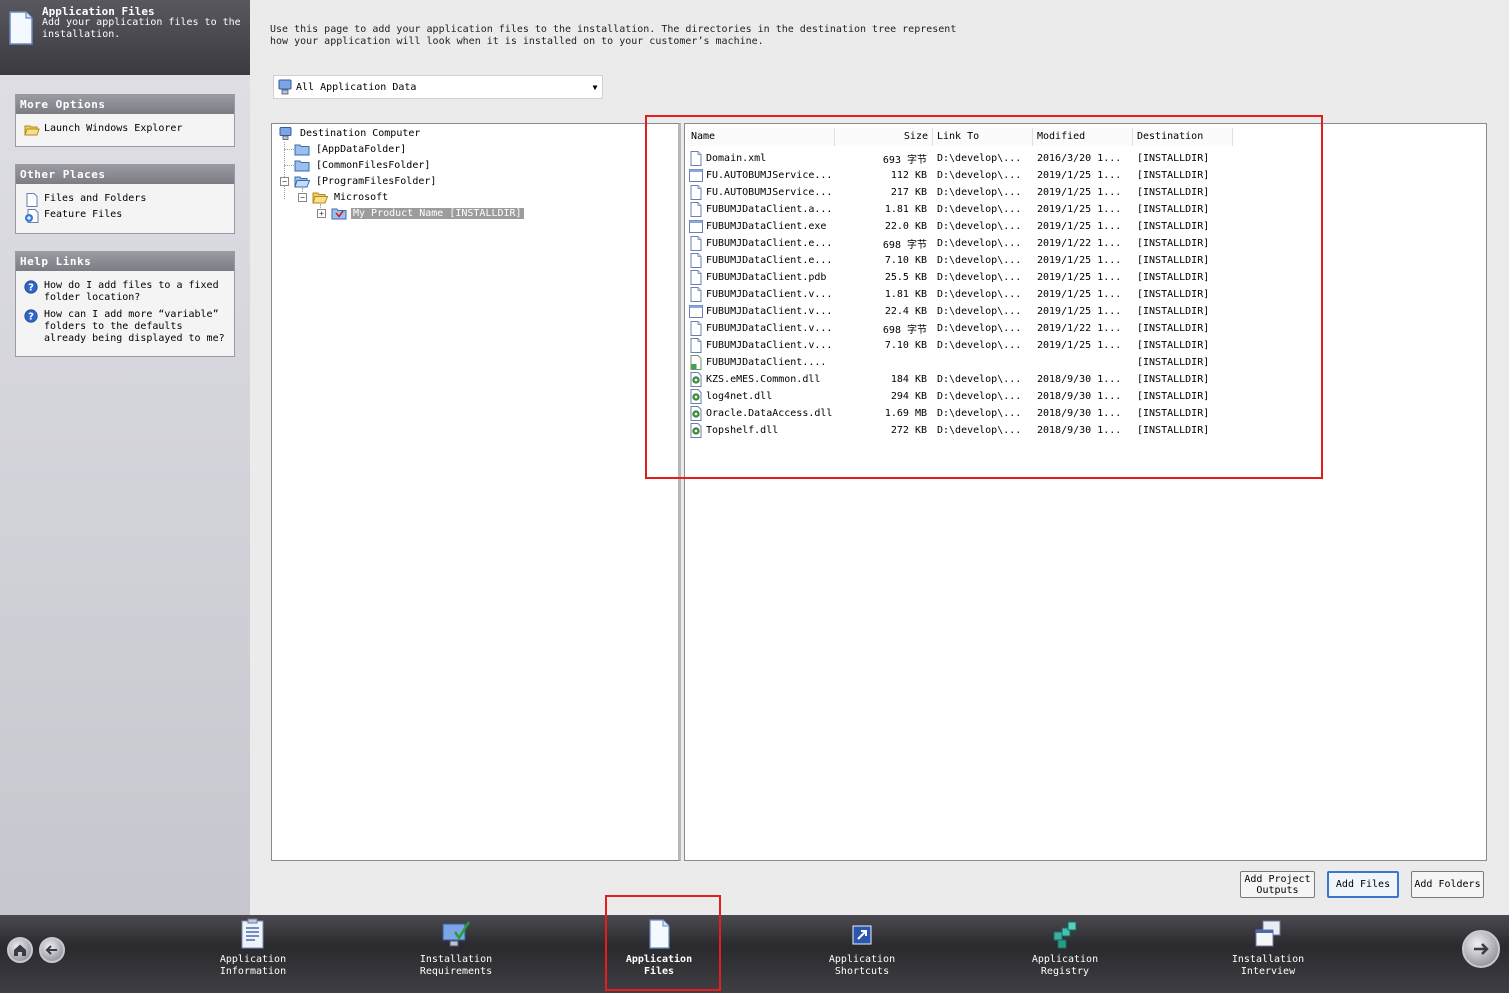  Describe the element at coordinates (1363, 884) in the screenshot. I see `add-files-button: Add Files` at that location.